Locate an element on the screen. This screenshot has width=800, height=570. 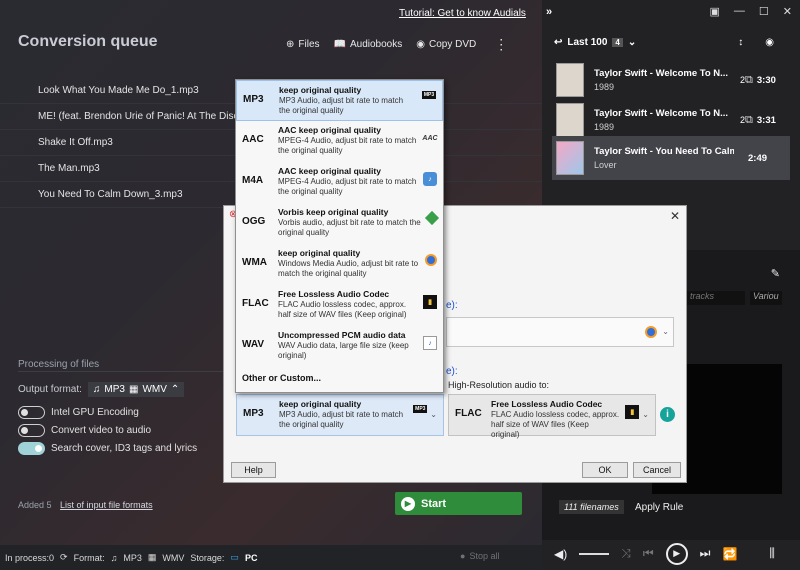
sync-icon: ⟳ is located at coordinates (64, 557).